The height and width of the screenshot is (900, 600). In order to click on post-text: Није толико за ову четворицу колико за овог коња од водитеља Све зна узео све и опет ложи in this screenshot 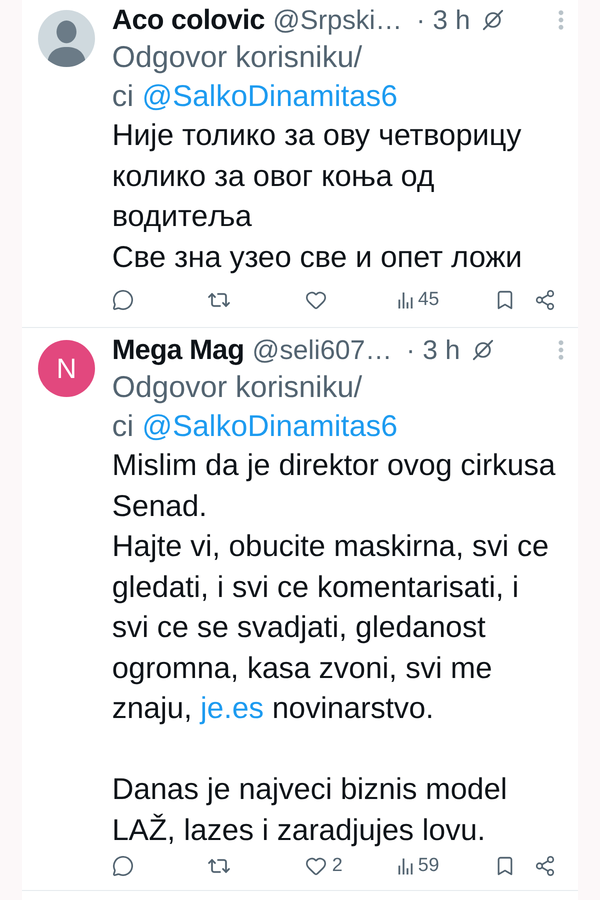, I will do `click(318, 197)`.